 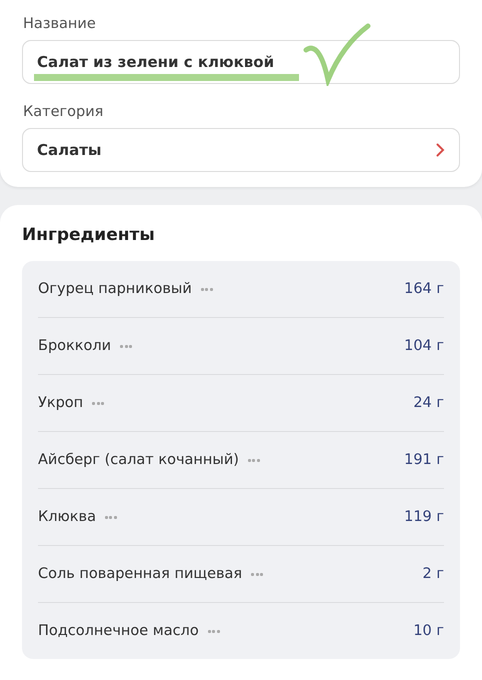 What do you see at coordinates (433, 574) in the screenshot?
I see `ingredient-amount: 2 г` at bounding box center [433, 574].